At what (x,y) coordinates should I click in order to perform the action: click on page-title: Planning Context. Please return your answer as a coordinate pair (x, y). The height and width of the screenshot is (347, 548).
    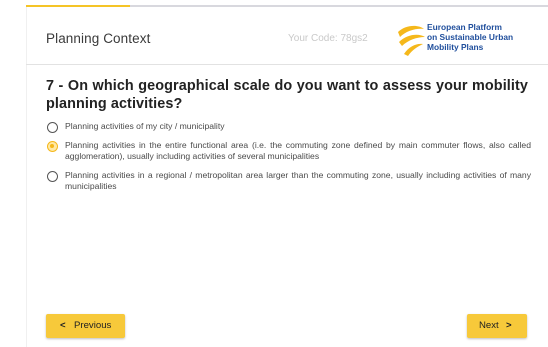
    Looking at the image, I should click on (98, 38).